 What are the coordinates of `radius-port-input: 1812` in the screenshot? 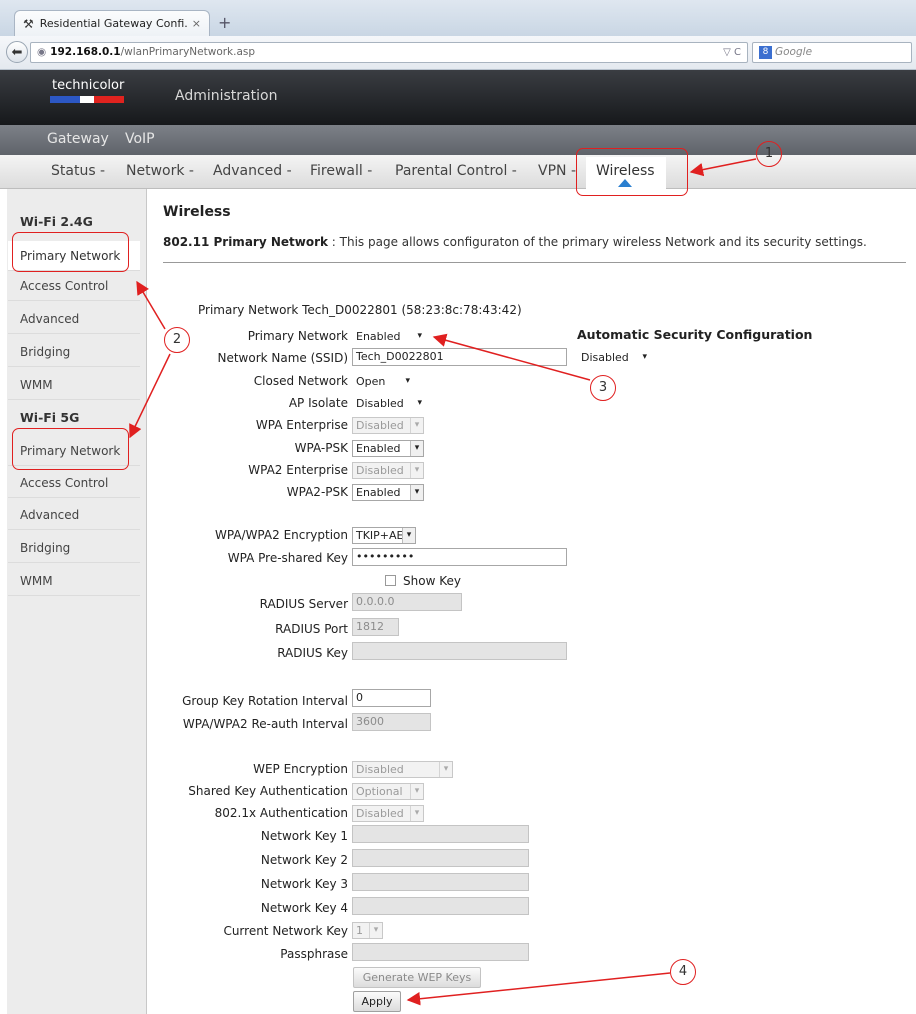 It's located at (375, 627).